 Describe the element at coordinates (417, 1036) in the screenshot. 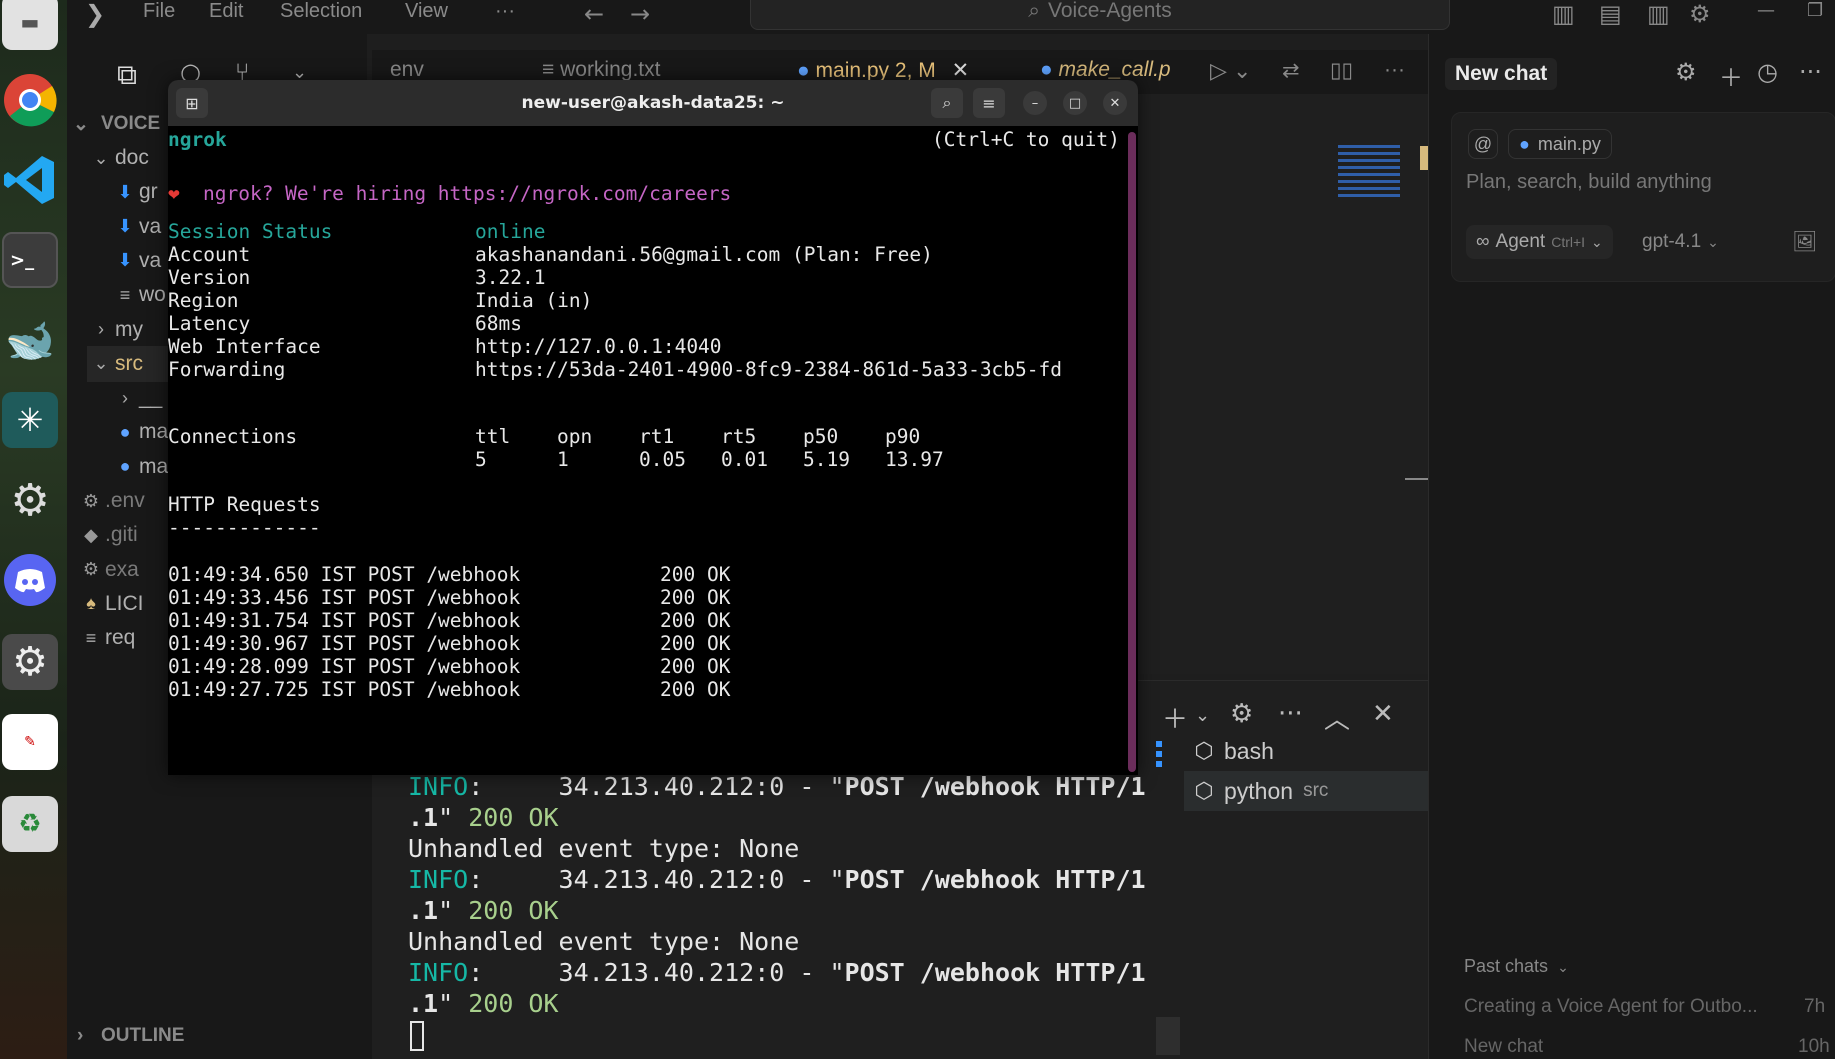

I see `terminal-cursor` at that location.